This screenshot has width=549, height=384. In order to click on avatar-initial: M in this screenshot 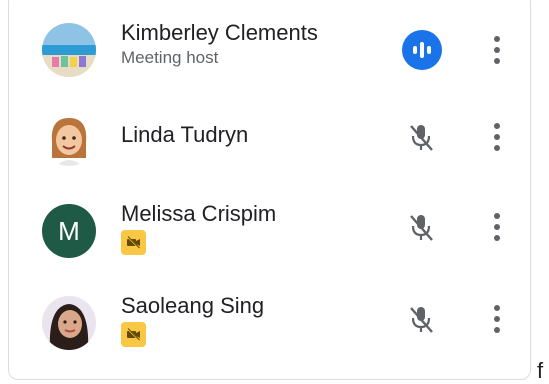, I will do `click(69, 231)`.